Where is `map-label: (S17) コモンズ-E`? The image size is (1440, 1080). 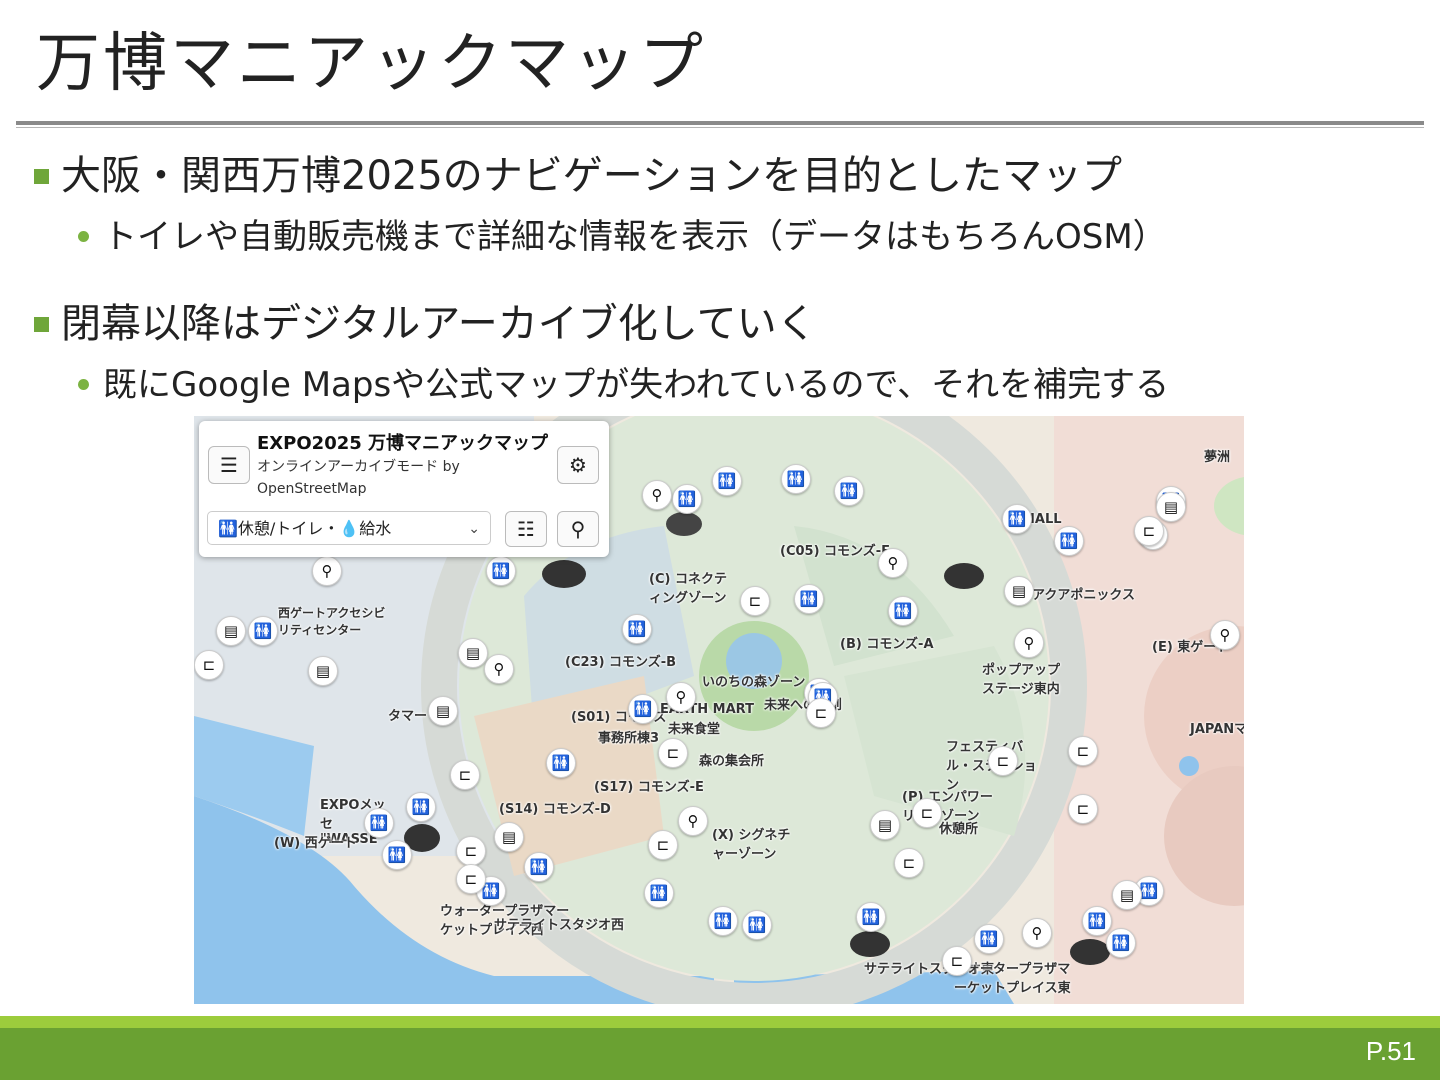 map-label: (S17) コモンズ-E is located at coordinates (649, 787).